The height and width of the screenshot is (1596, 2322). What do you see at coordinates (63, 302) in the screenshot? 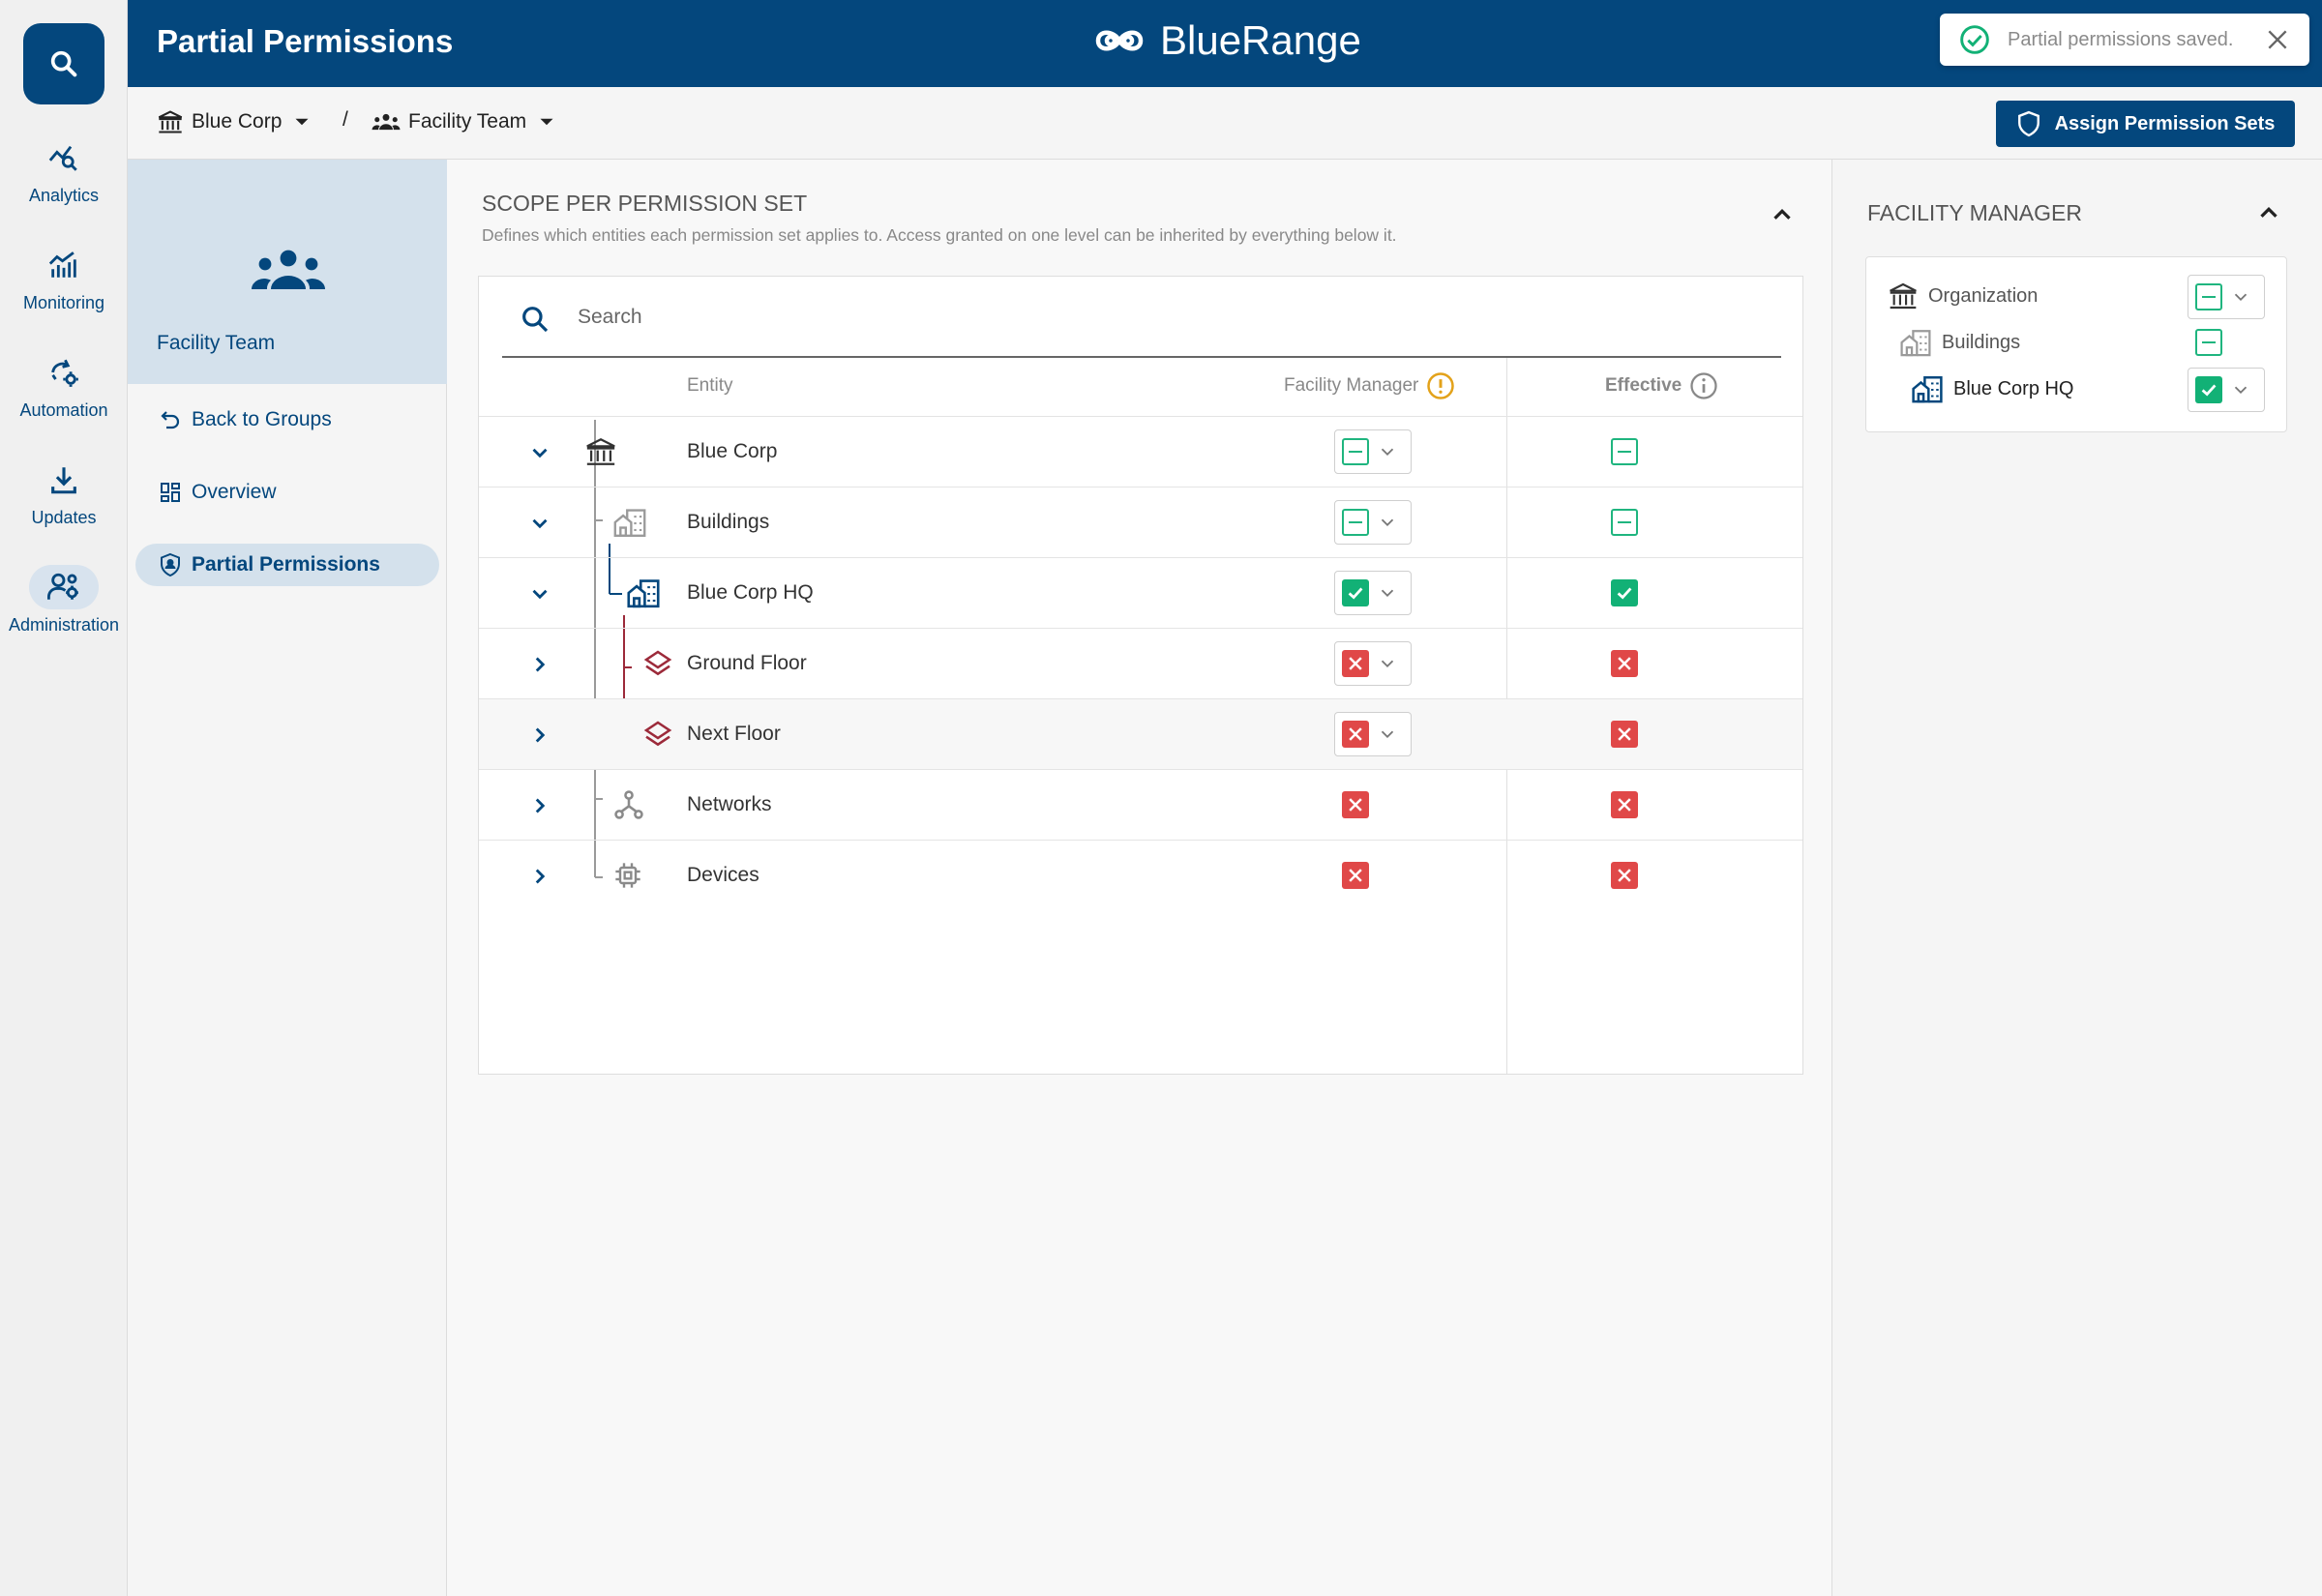
I see `rail-label: Monitoring` at bounding box center [63, 302].